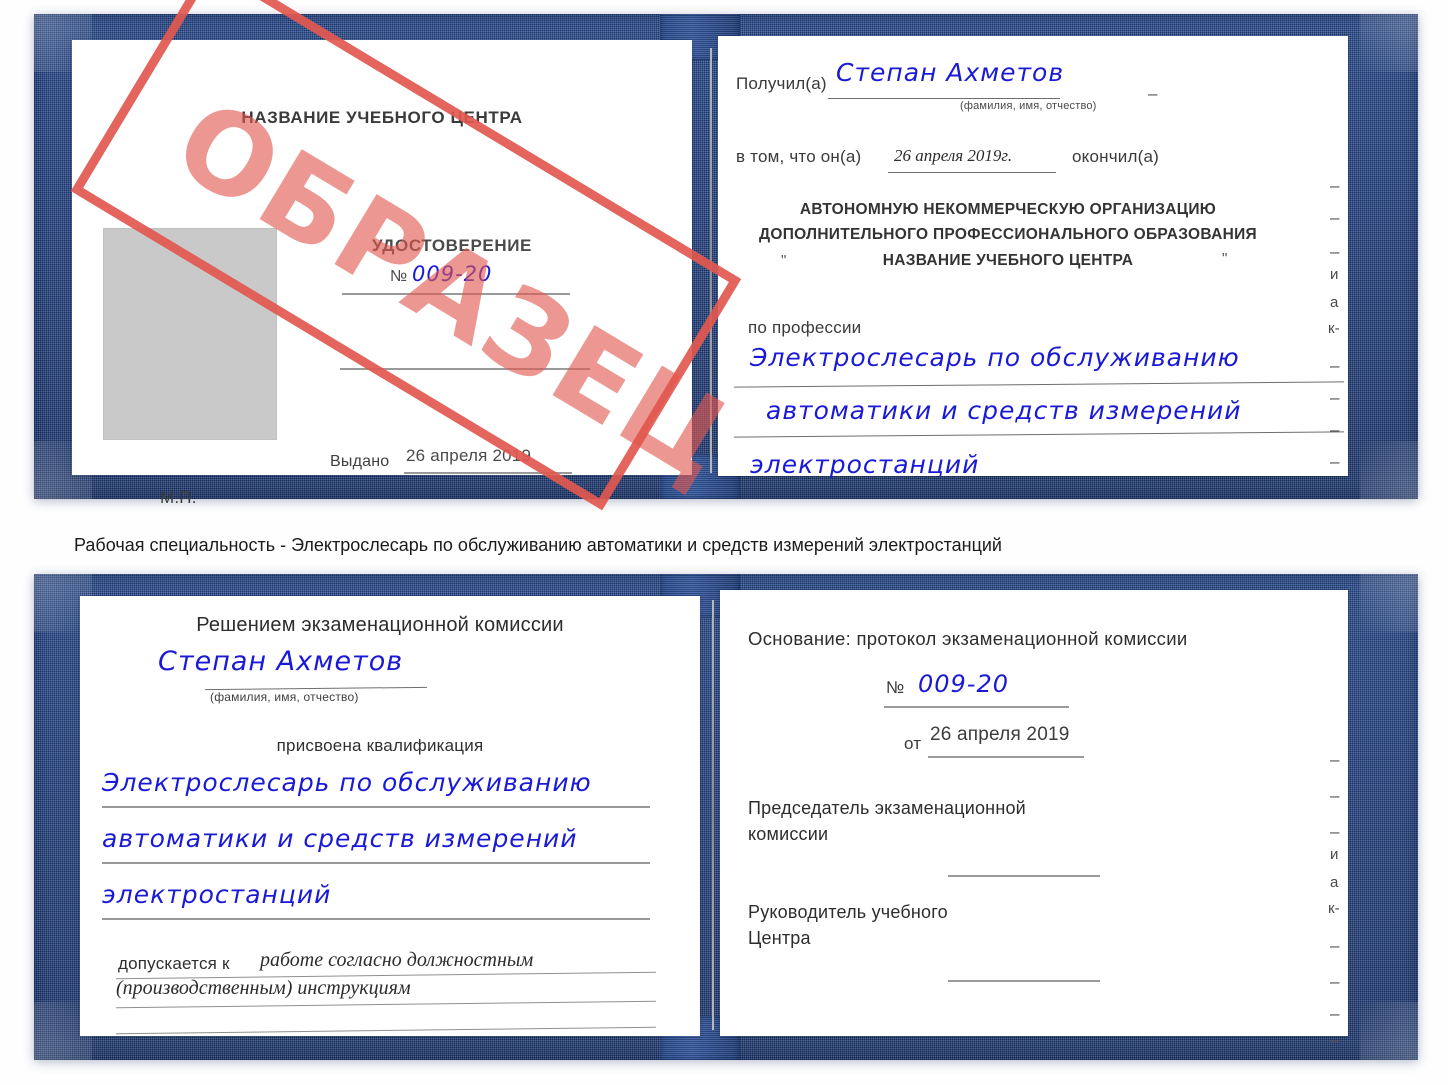  I want to click on photo-placeholder, so click(190, 334).